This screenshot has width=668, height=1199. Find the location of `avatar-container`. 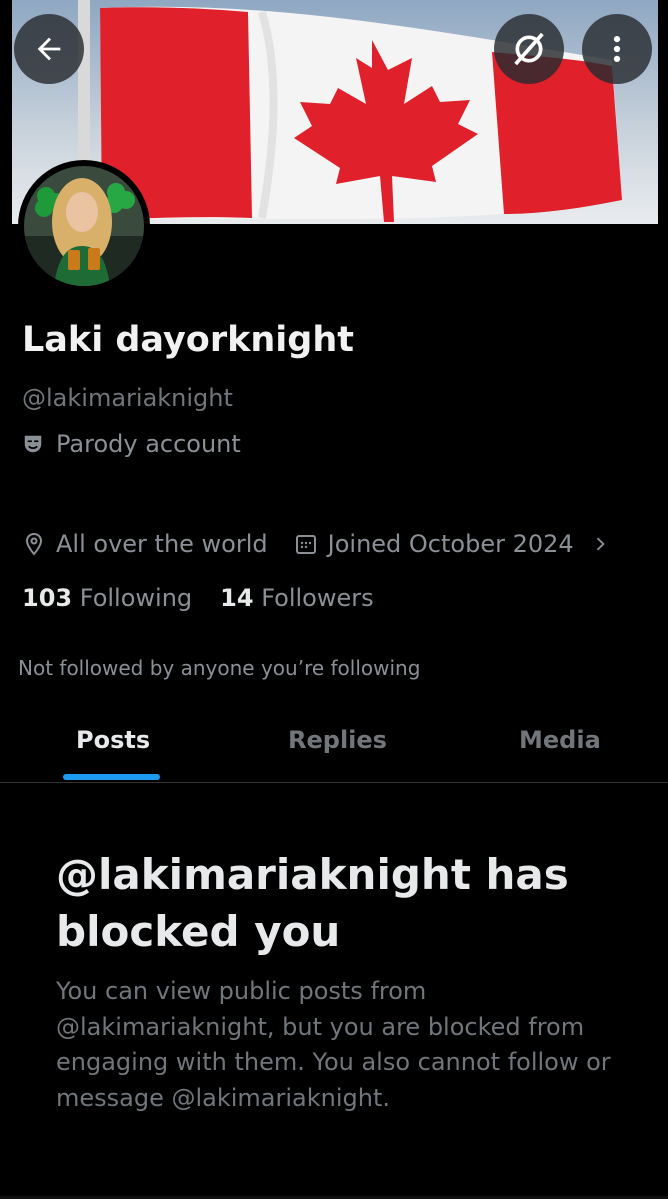

avatar-container is located at coordinates (84, 226).